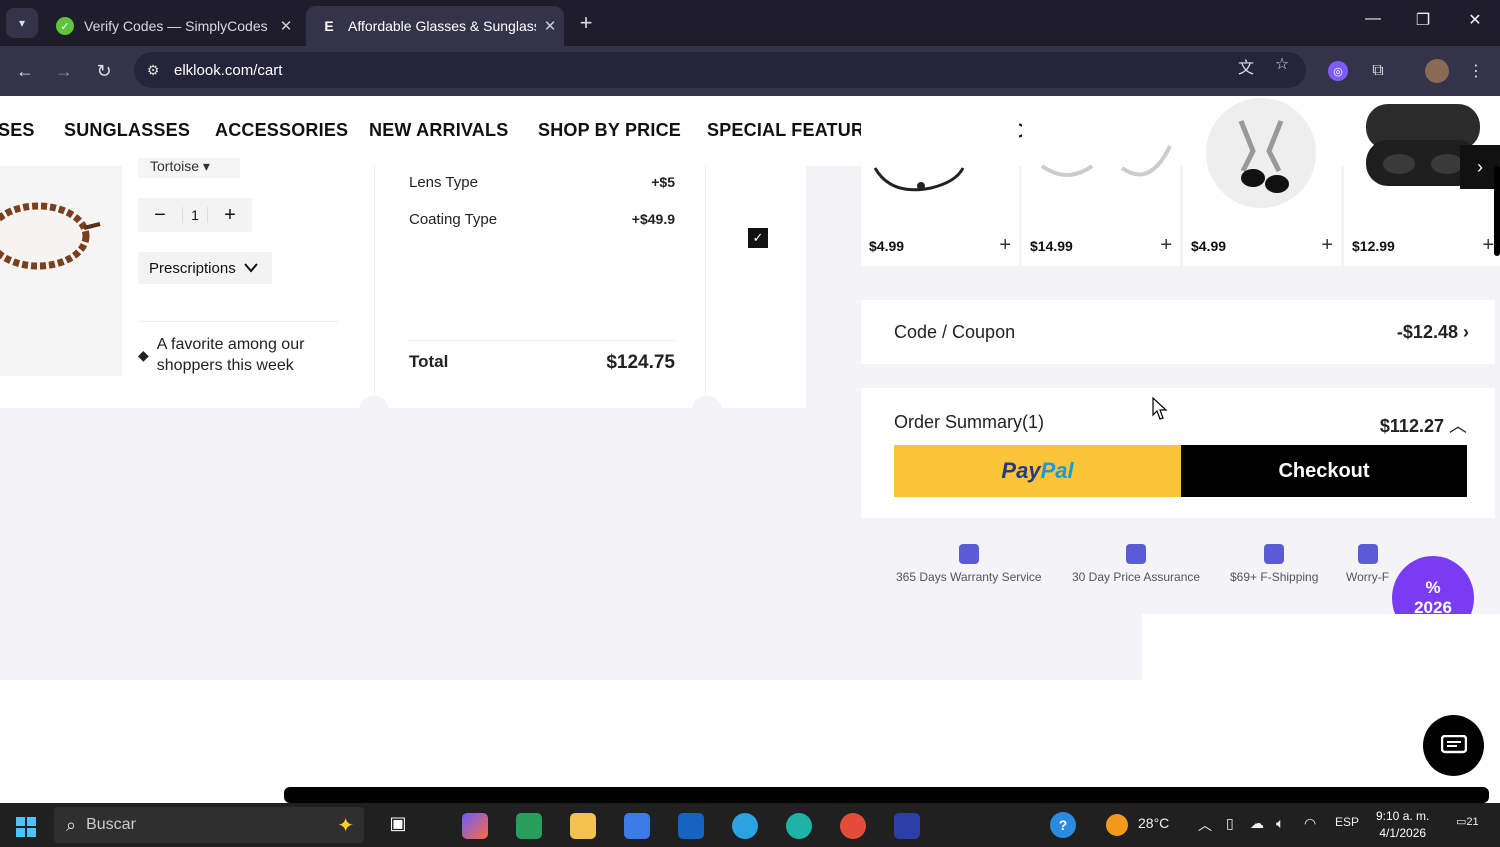 This screenshot has width=1500, height=847. I want to click on reload-icon: ↻, so click(104, 71).